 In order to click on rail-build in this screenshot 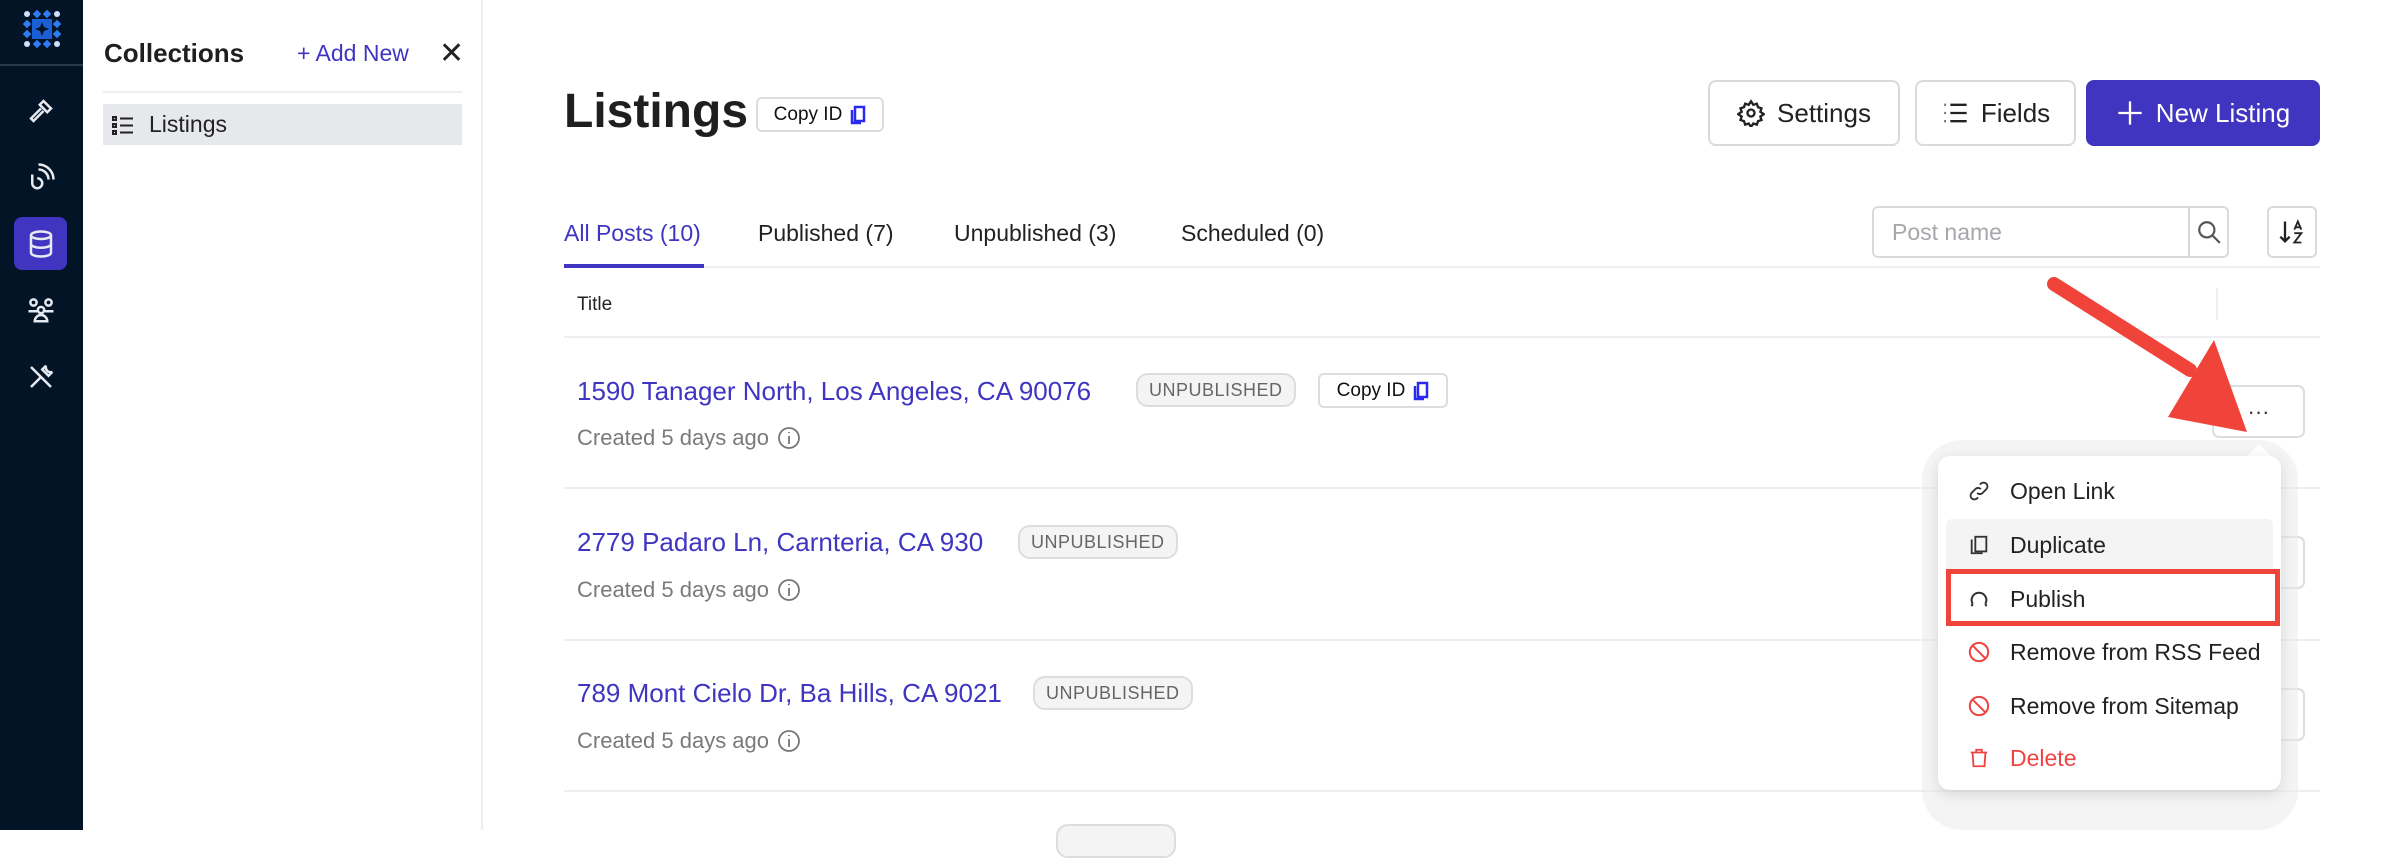, I will do `click(40, 110)`.